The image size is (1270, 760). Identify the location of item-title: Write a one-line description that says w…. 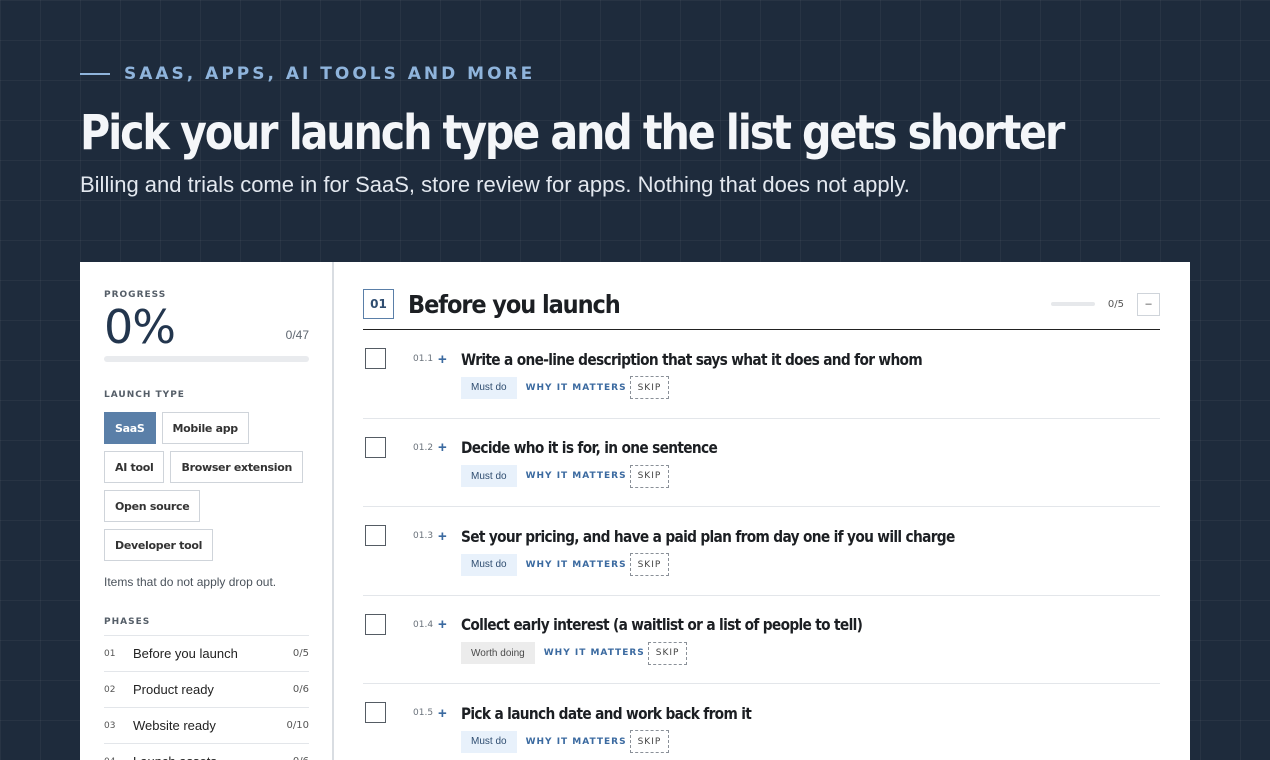
(692, 359).